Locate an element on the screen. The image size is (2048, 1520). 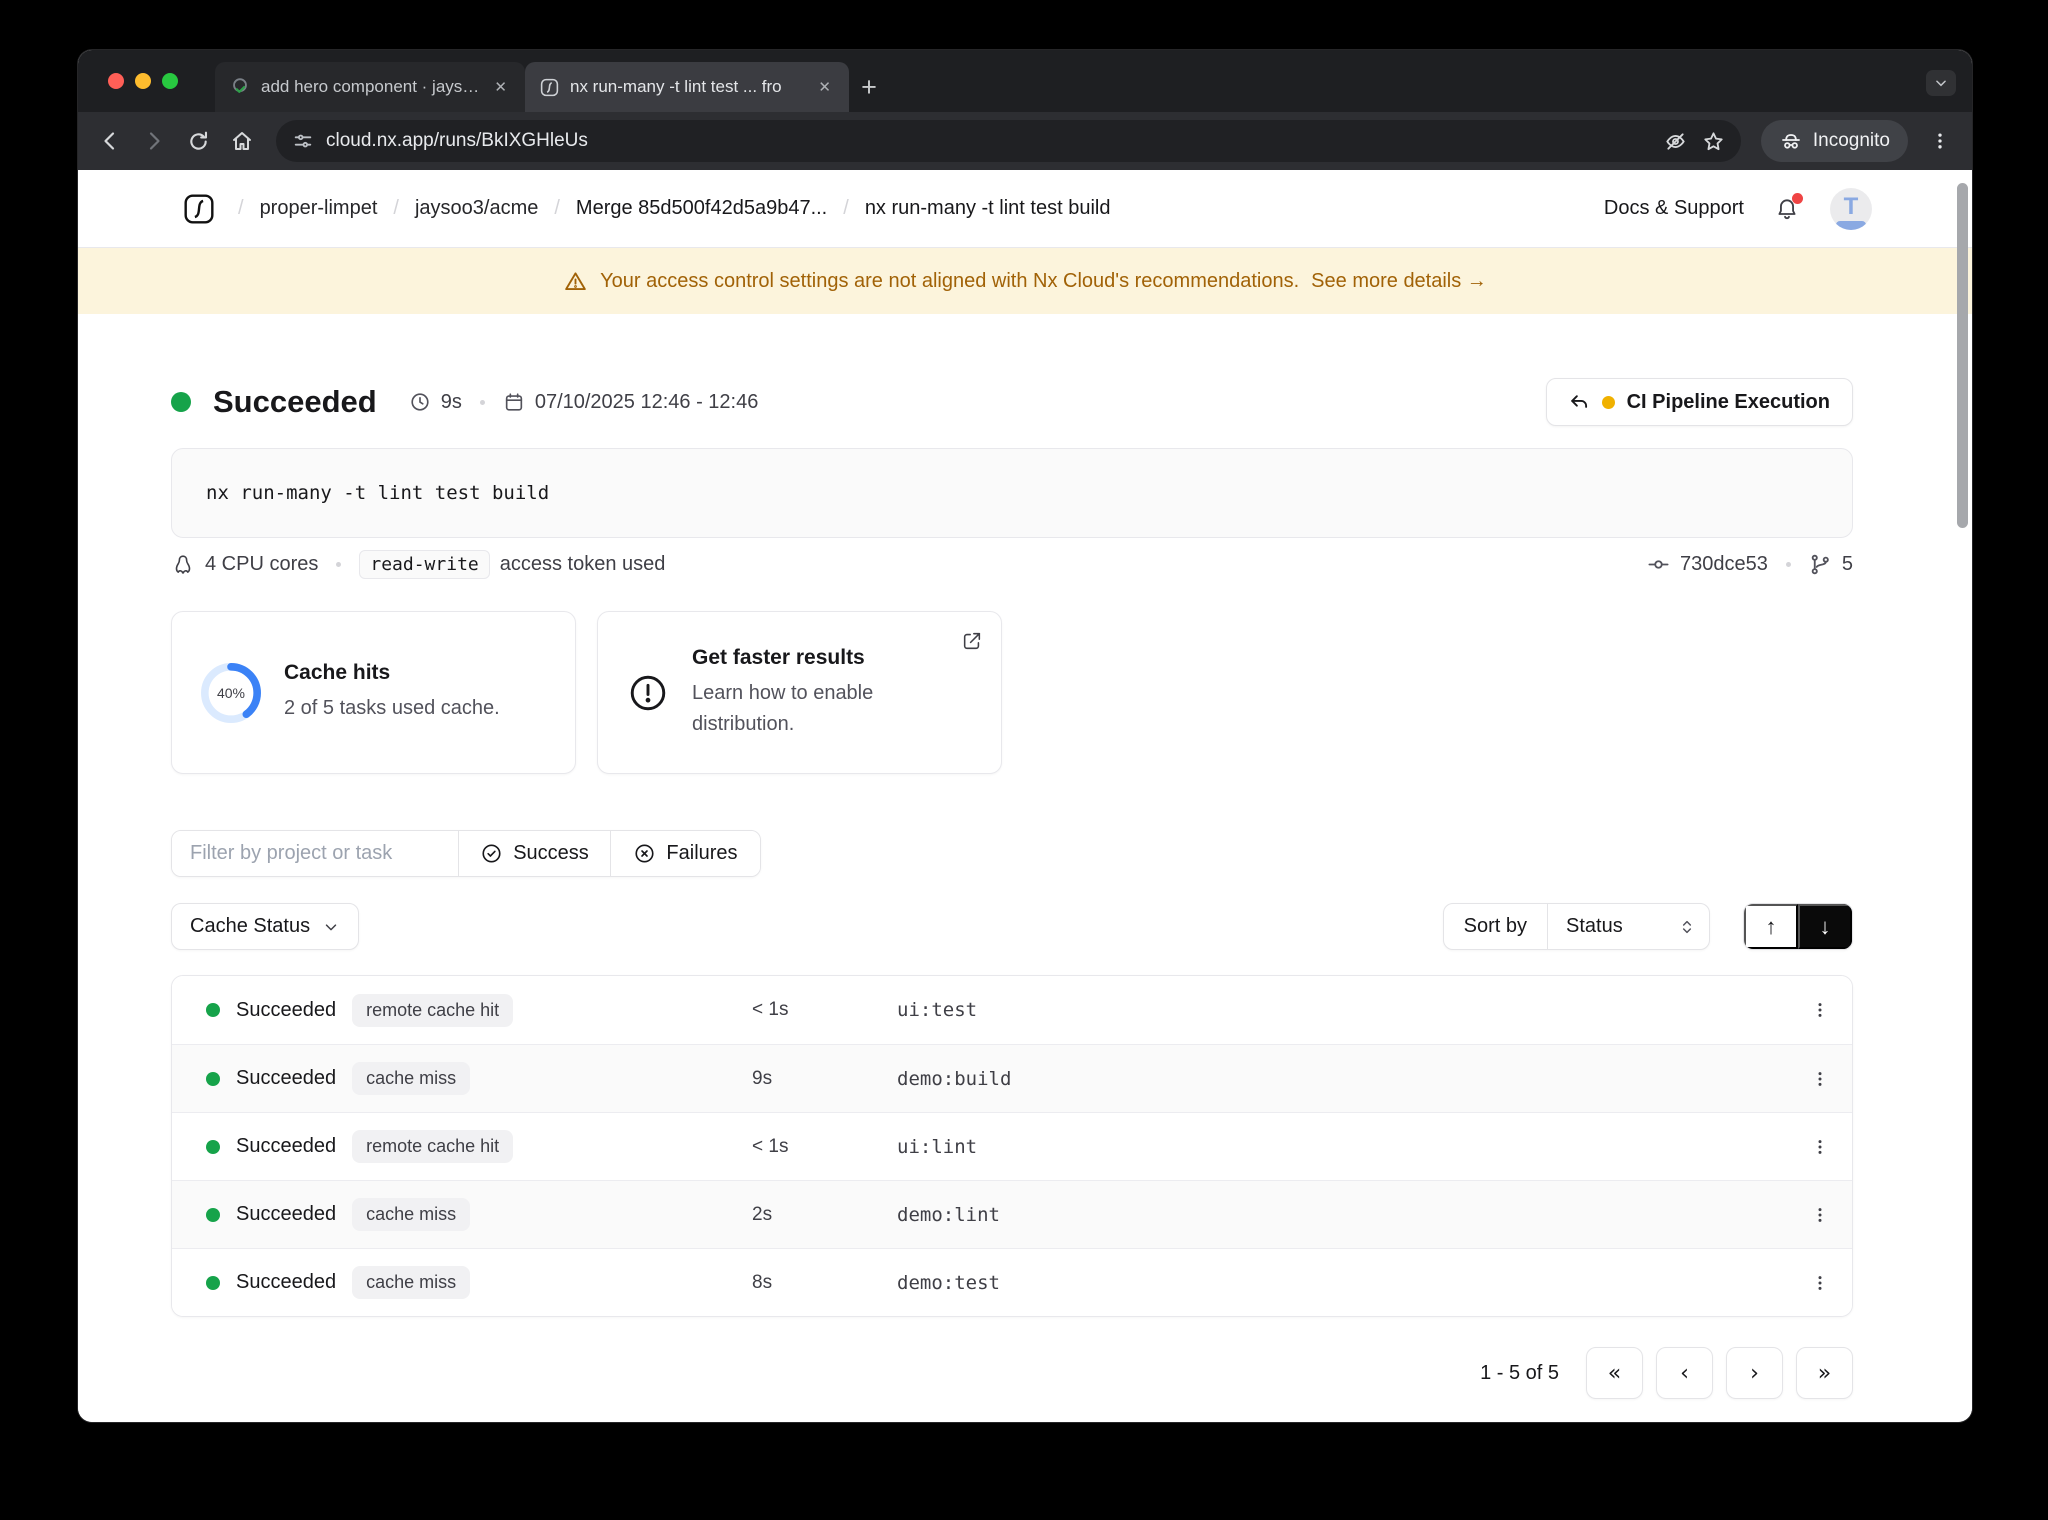
close-window-button is located at coordinates (116, 81).